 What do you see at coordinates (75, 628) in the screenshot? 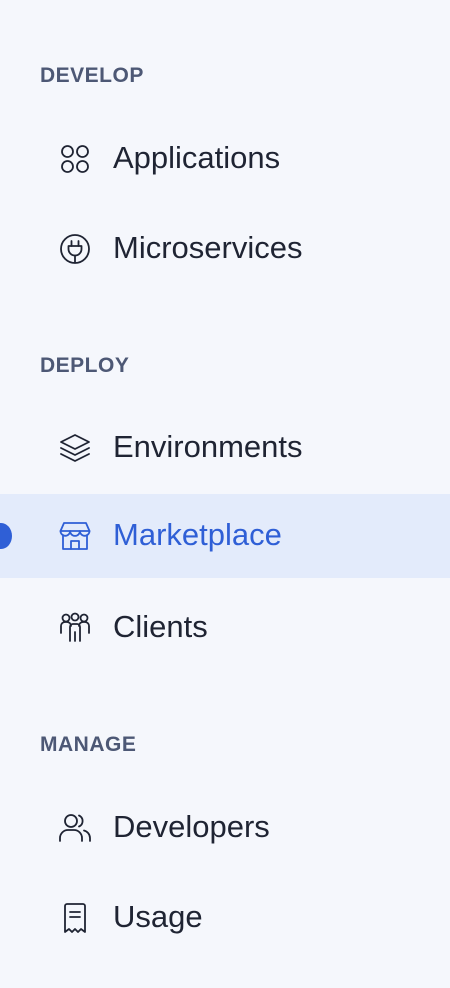
I see `clients-icon` at bounding box center [75, 628].